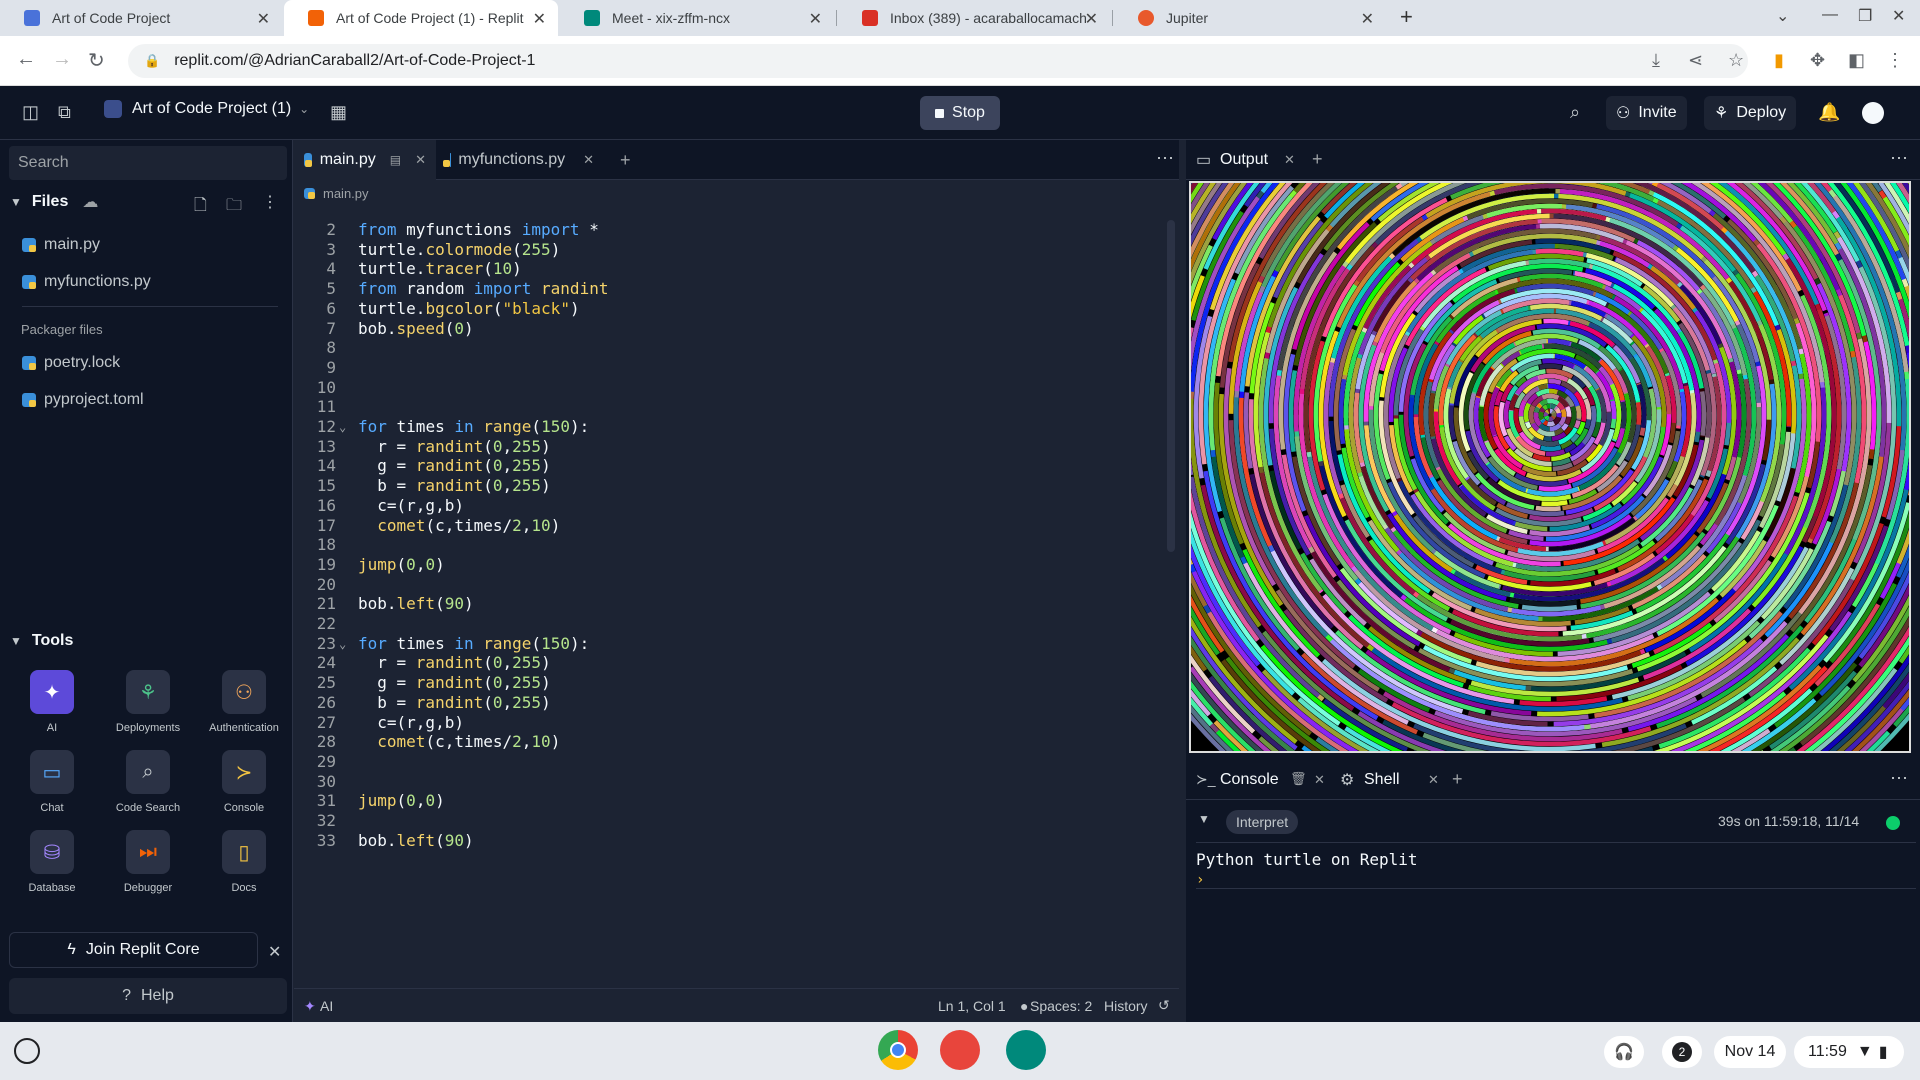 The width and height of the screenshot is (1920, 1080). What do you see at coordinates (1695, 60) in the screenshot?
I see `share-icon: ⋖` at bounding box center [1695, 60].